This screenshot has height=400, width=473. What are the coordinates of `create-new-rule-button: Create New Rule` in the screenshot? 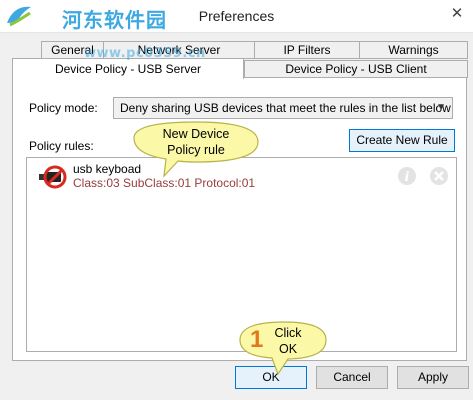 It's located at (402, 140).